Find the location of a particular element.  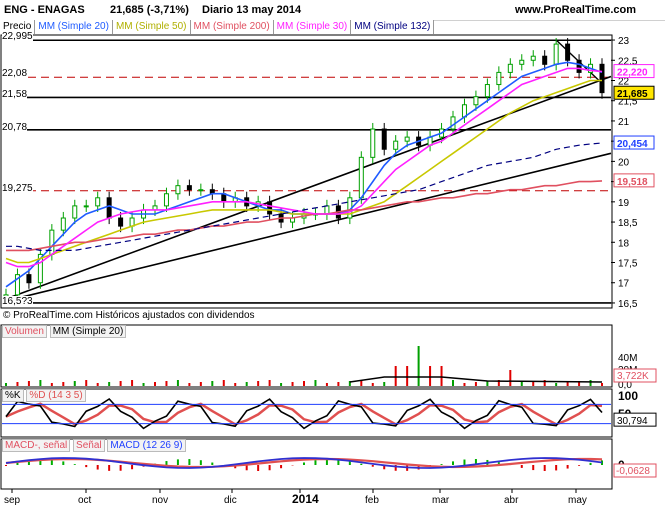

month-label: nov is located at coordinates (160, 500).